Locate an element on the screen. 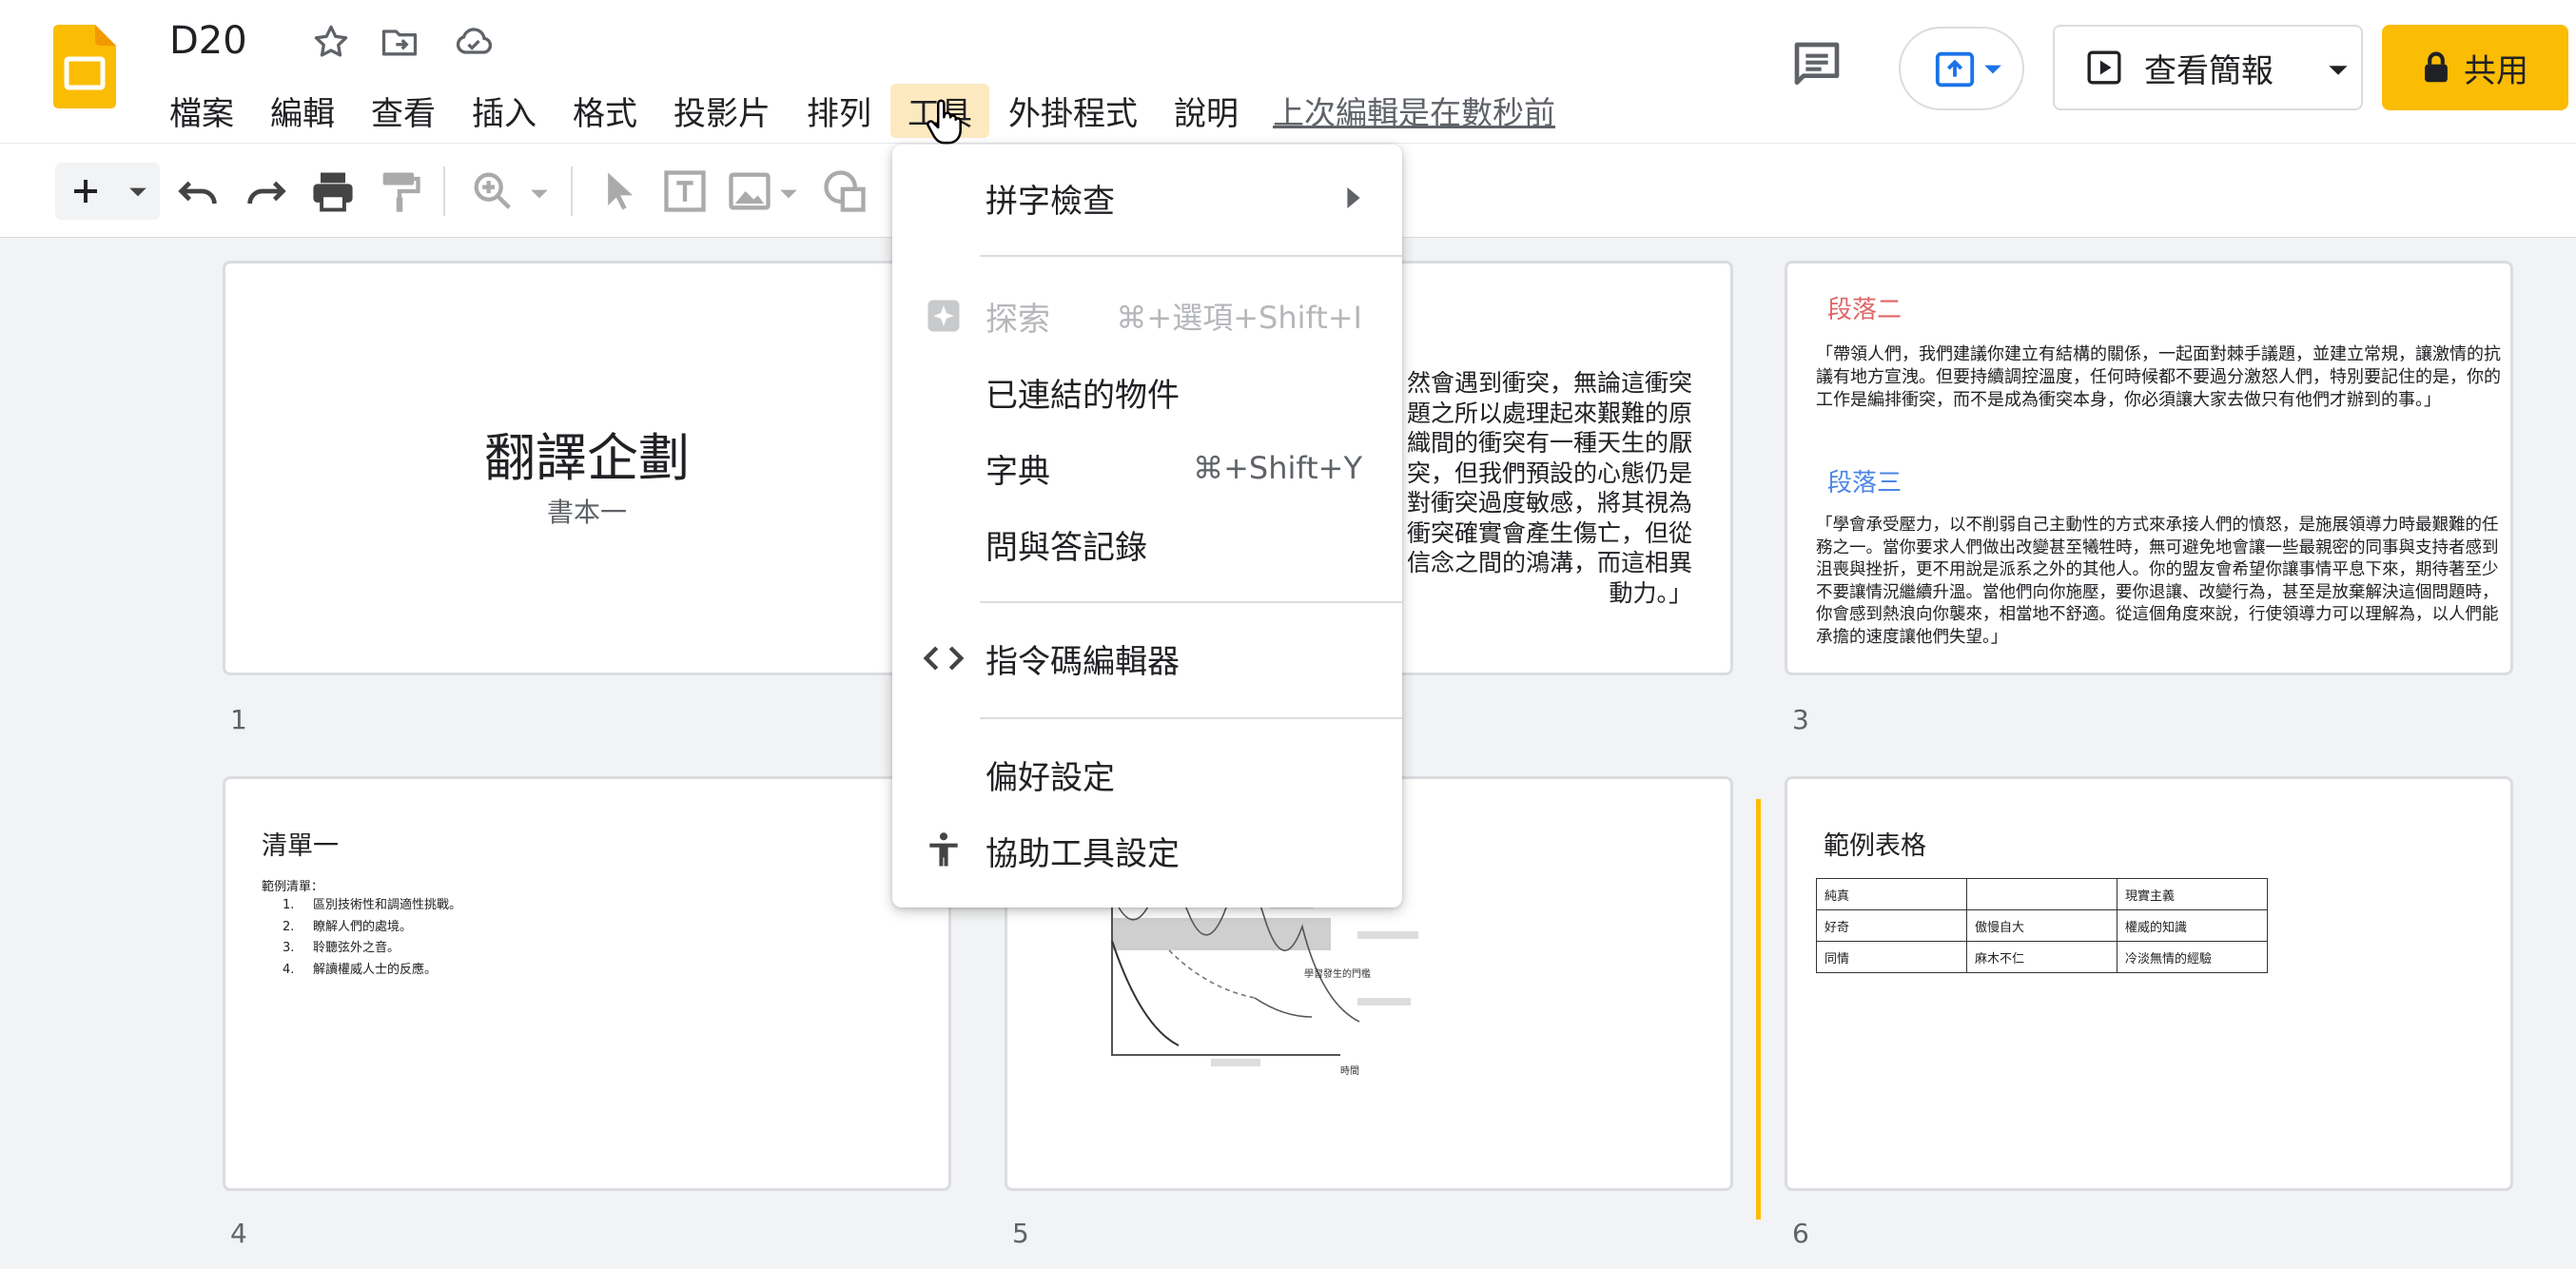 Image resolution: width=2576 pixels, height=1269 pixels. undo-icon is located at coordinates (198, 191).